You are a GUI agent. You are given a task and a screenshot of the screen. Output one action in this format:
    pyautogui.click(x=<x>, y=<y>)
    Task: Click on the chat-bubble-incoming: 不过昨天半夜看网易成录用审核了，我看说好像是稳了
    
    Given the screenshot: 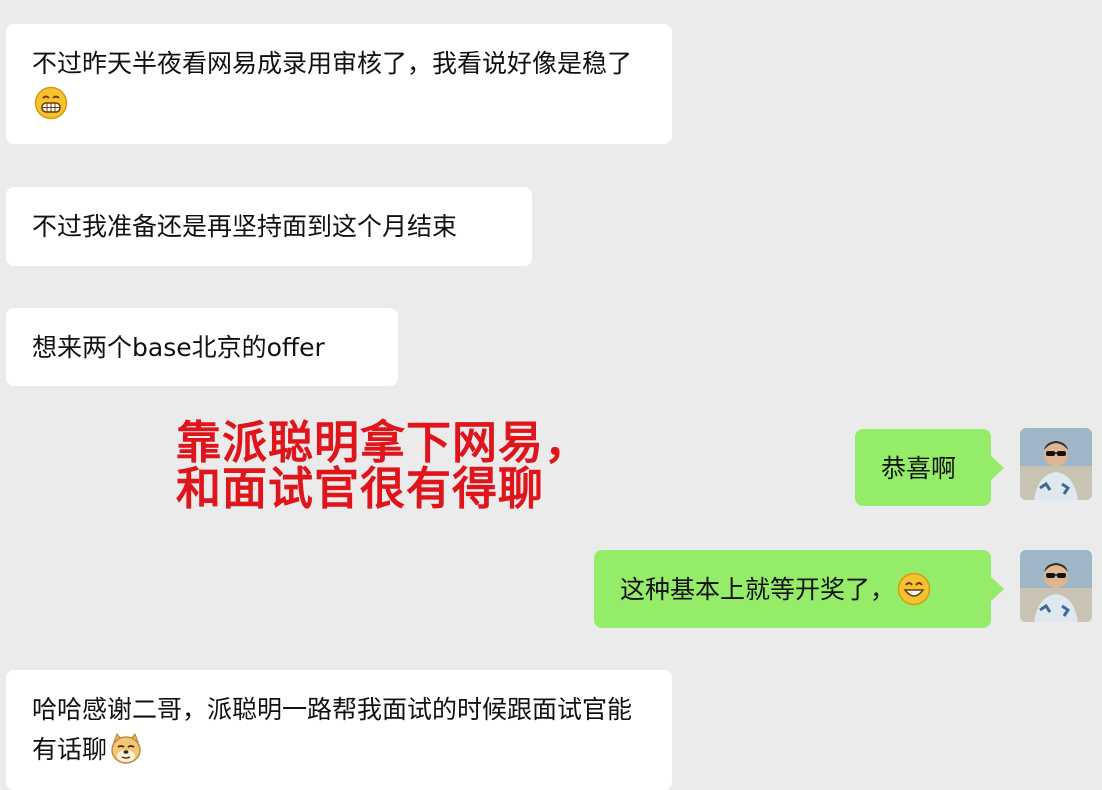 What is the action you would take?
    pyautogui.click(x=339, y=84)
    